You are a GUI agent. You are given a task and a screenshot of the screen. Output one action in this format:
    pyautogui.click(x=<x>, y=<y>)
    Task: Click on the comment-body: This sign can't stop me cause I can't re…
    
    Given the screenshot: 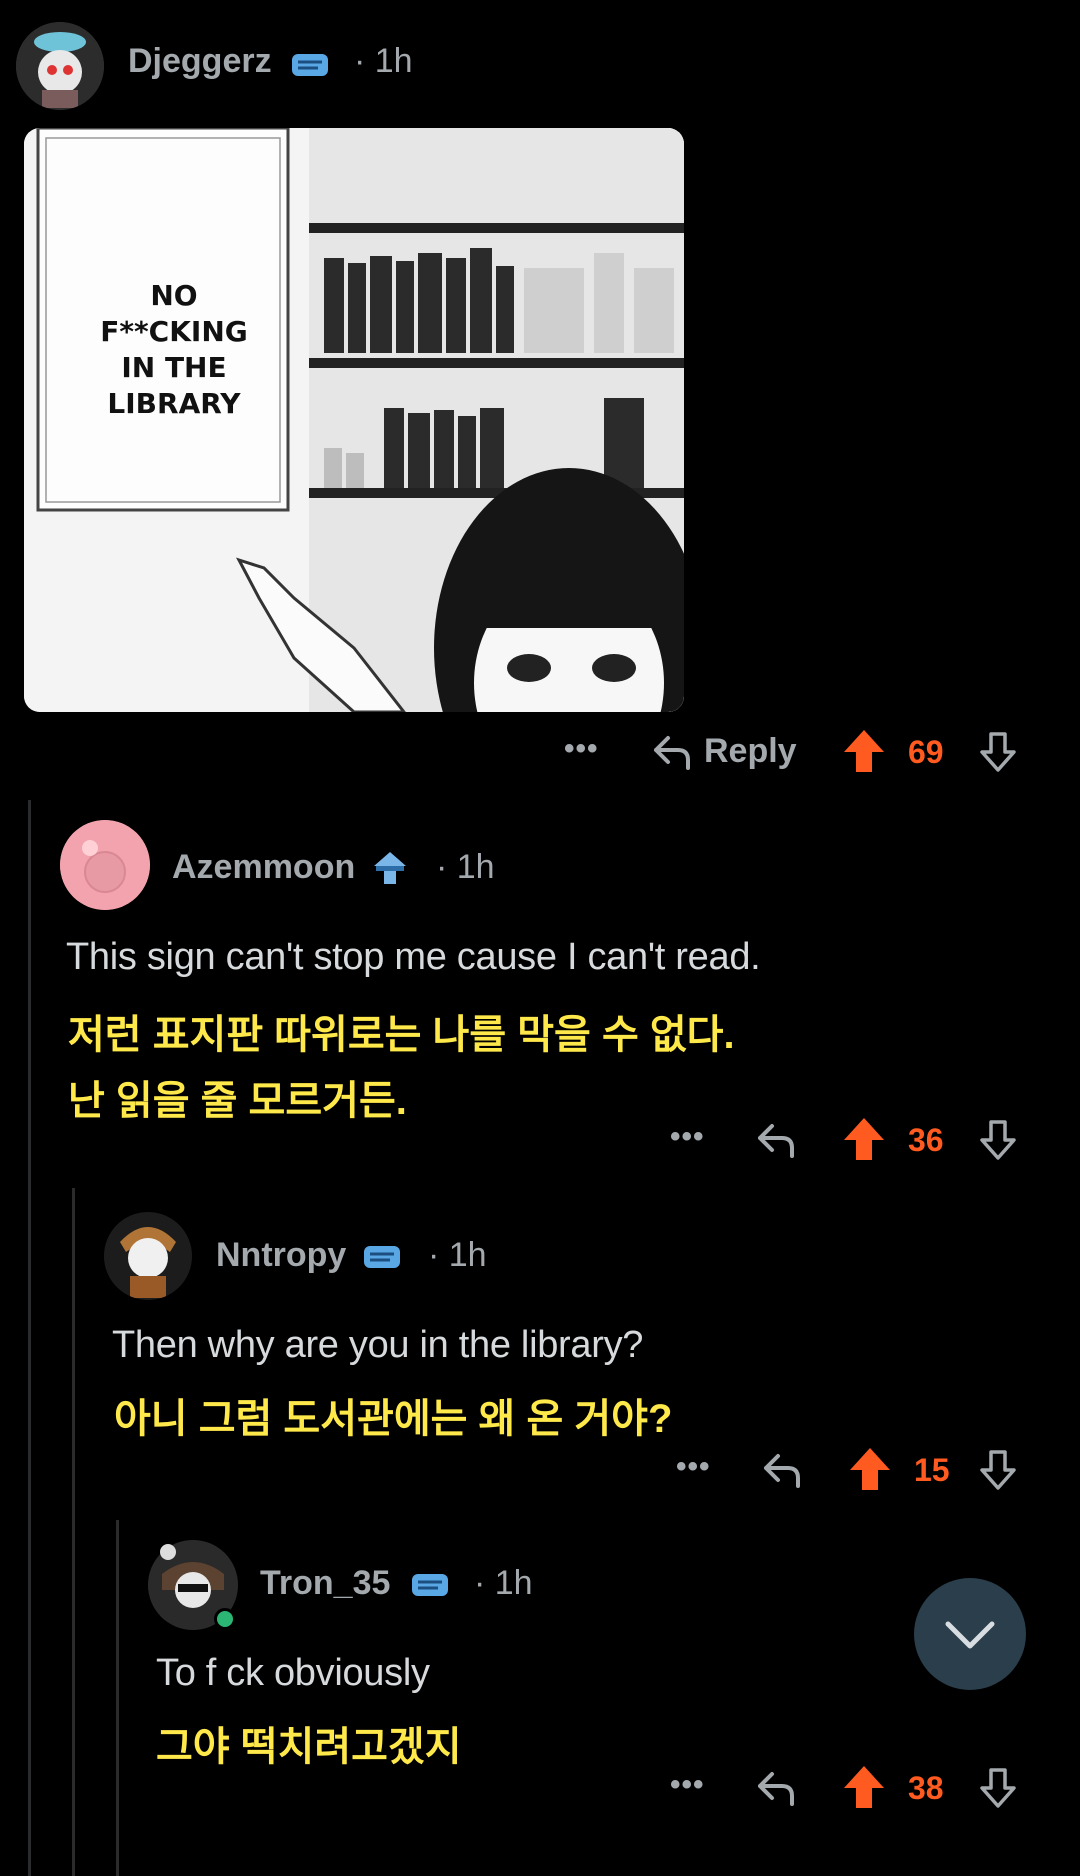 What is the action you would take?
    pyautogui.click(x=413, y=957)
    